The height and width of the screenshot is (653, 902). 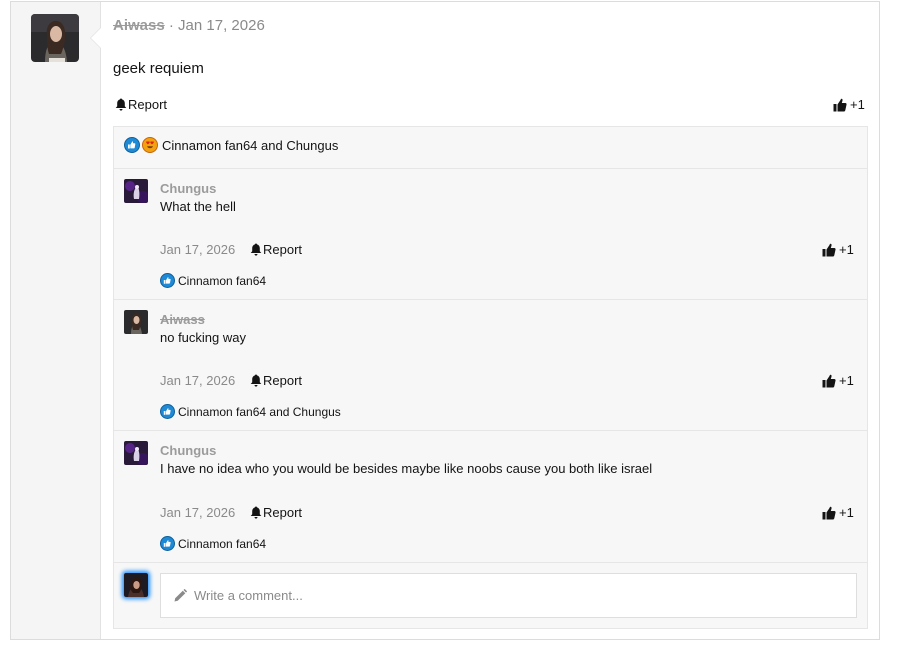 I want to click on post-report-button: Report, so click(x=141, y=104).